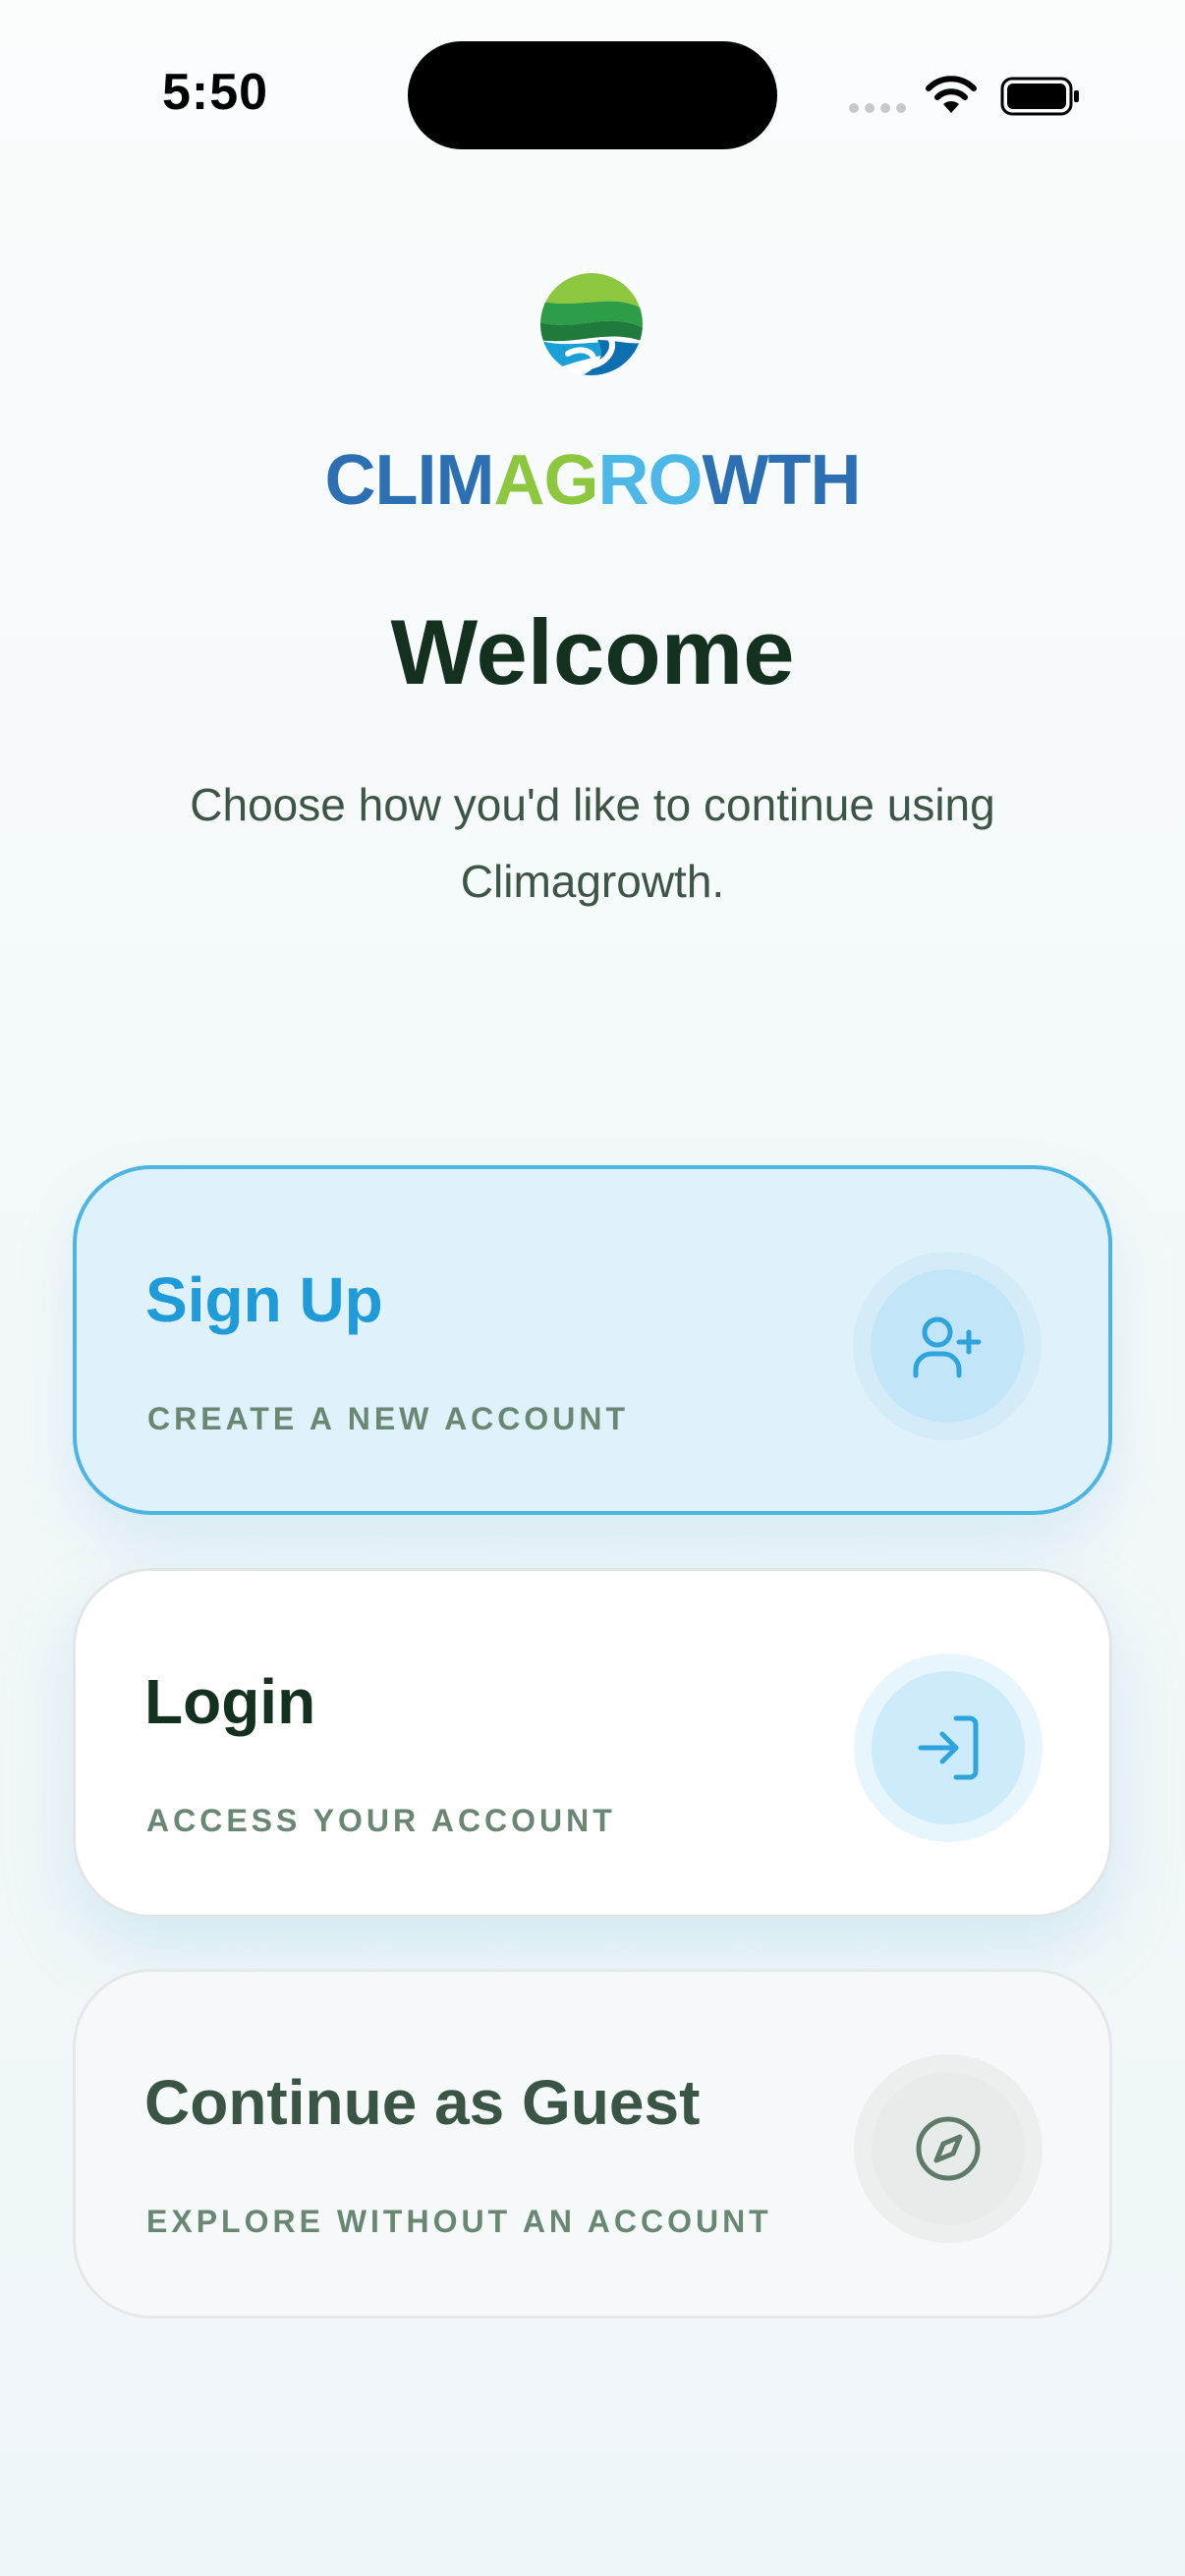  I want to click on login-icon, so click(949, 1747).